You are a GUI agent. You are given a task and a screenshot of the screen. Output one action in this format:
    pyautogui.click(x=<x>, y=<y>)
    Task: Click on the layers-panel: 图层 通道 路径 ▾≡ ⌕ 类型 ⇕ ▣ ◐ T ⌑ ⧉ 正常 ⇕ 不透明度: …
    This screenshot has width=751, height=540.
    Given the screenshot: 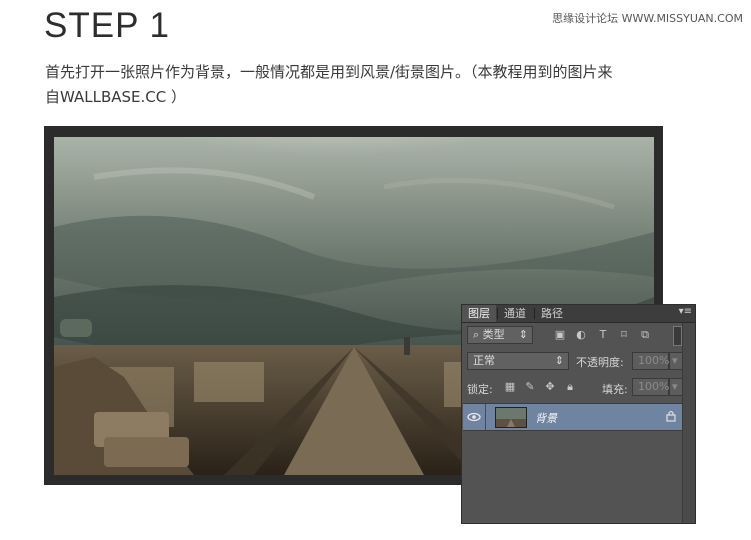 What is the action you would take?
    pyautogui.click(x=578, y=414)
    